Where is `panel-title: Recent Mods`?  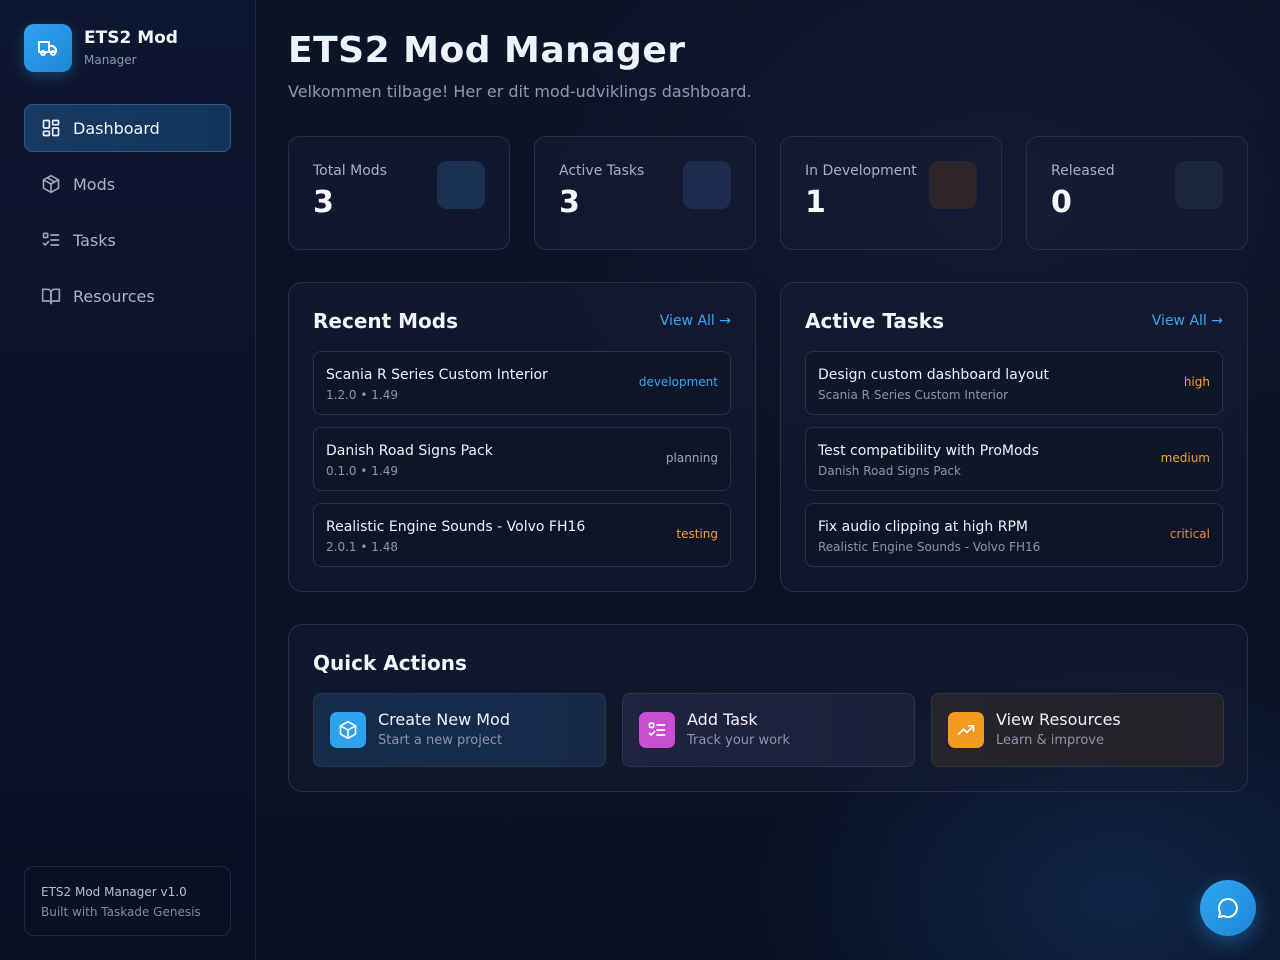
panel-title: Recent Mods is located at coordinates (386, 321).